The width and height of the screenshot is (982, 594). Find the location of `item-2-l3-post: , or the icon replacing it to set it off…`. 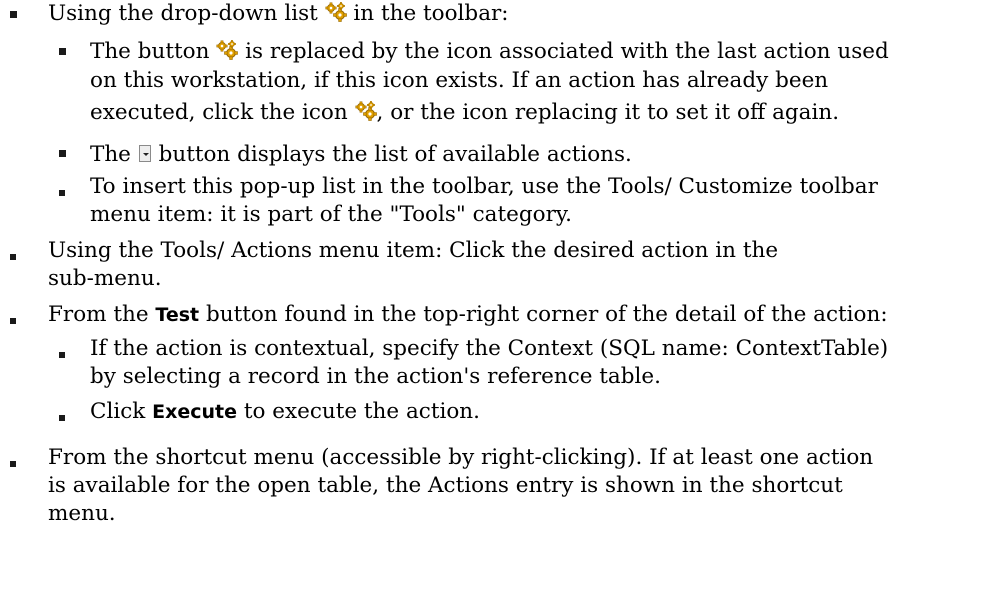

item-2-l3-post: , or the icon replacing it to set it off… is located at coordinates (608, 112).